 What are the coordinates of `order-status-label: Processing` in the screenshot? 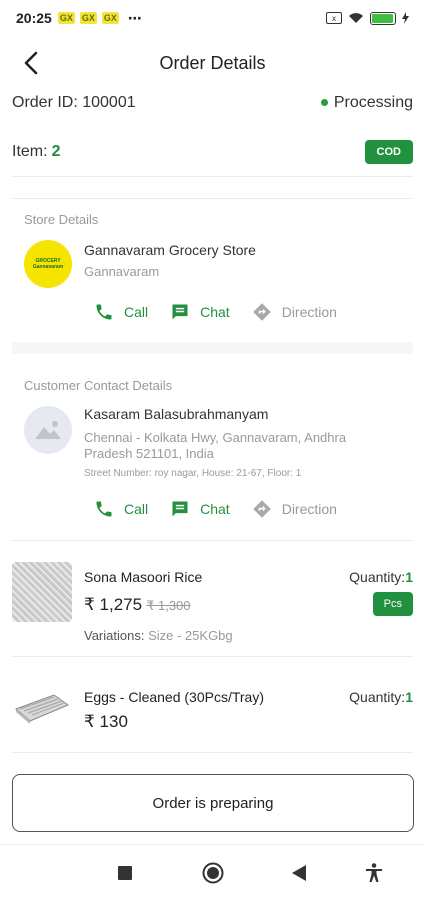 It's located at (373, 102).